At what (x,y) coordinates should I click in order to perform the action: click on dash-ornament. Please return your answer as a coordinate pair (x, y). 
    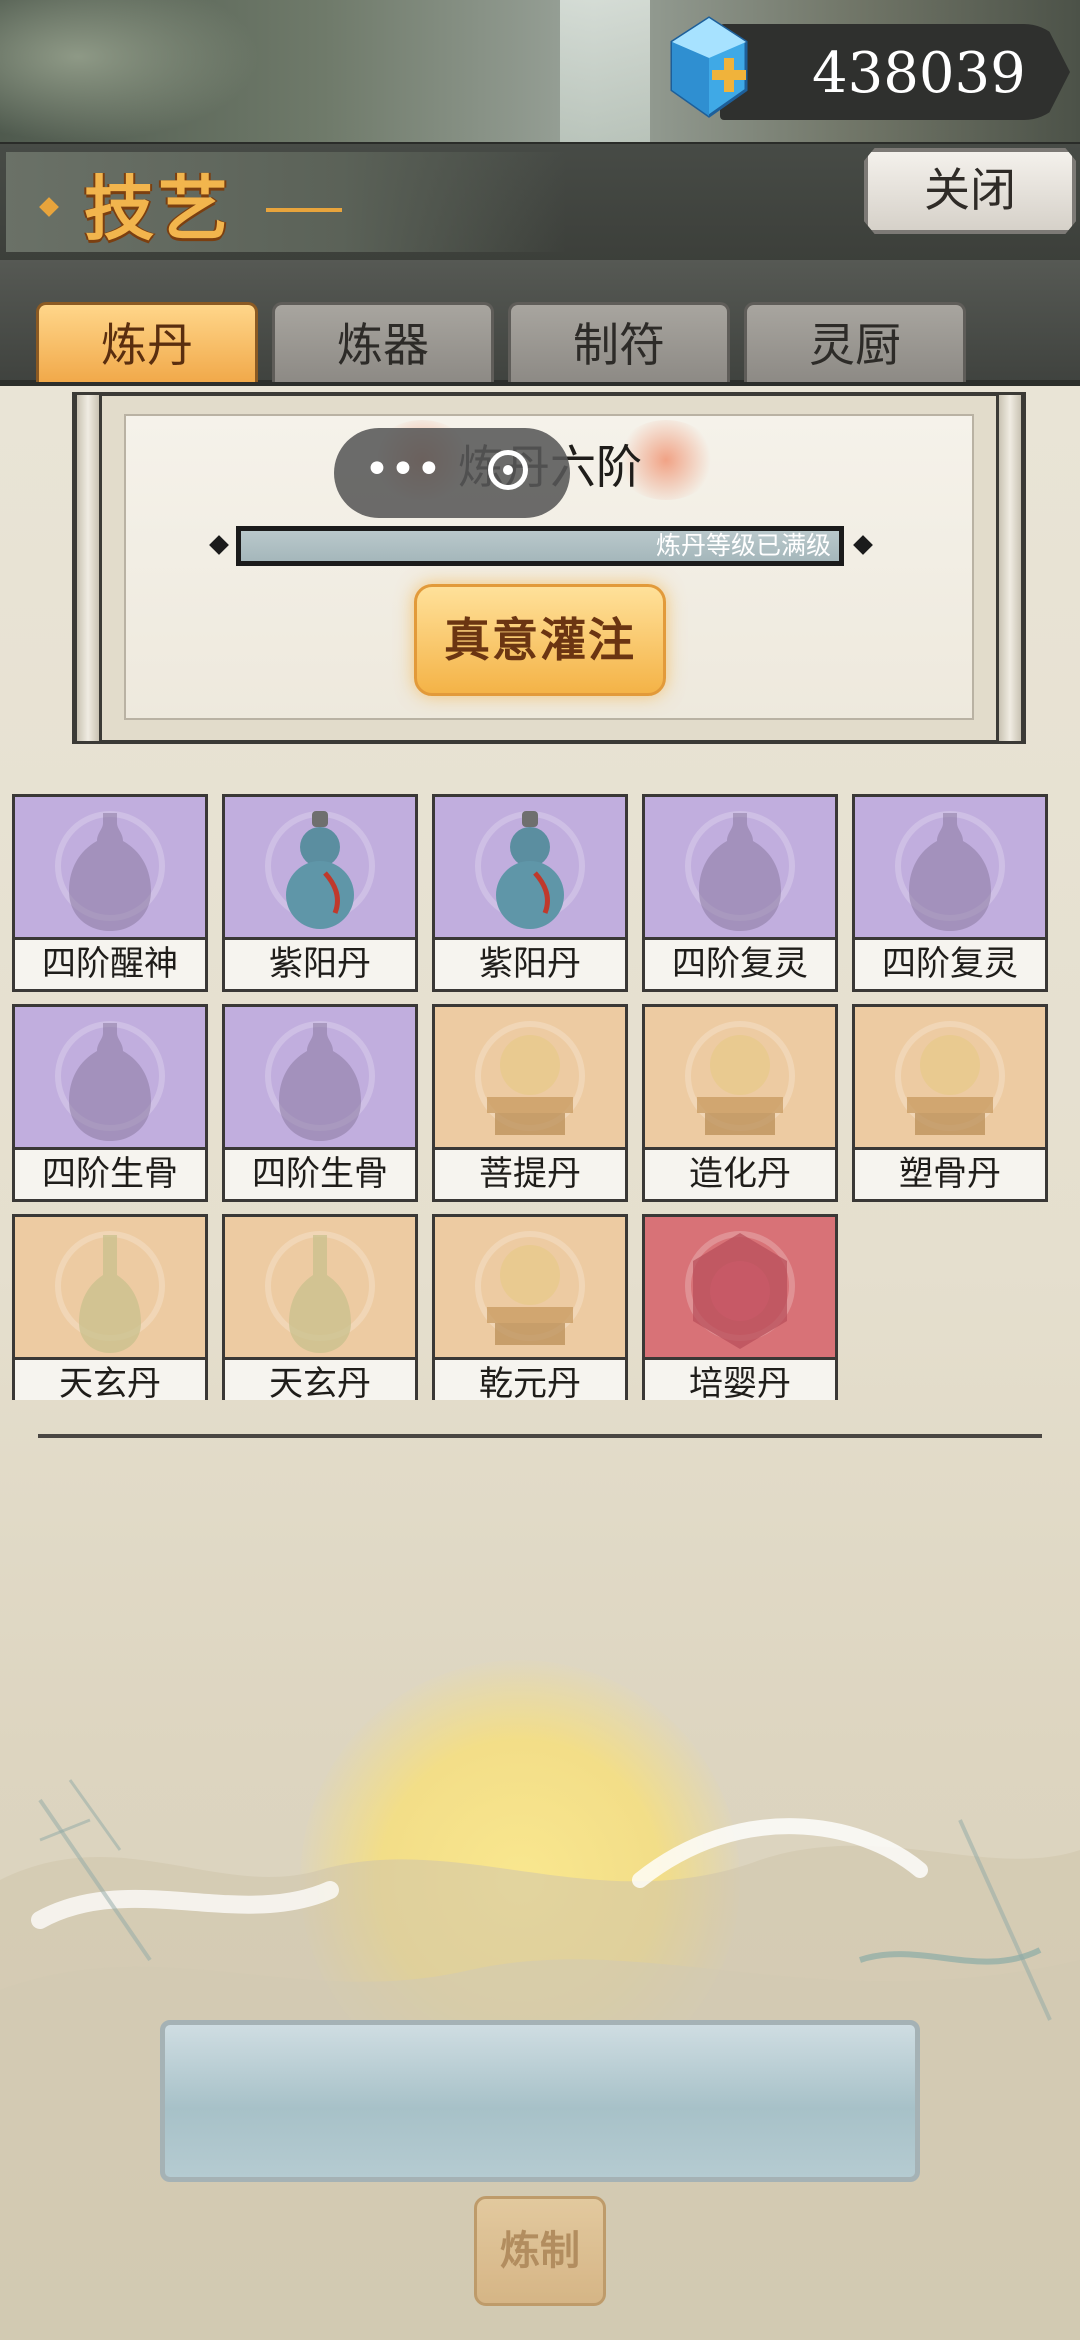
    Looking at the image, I should click on (304, 210).